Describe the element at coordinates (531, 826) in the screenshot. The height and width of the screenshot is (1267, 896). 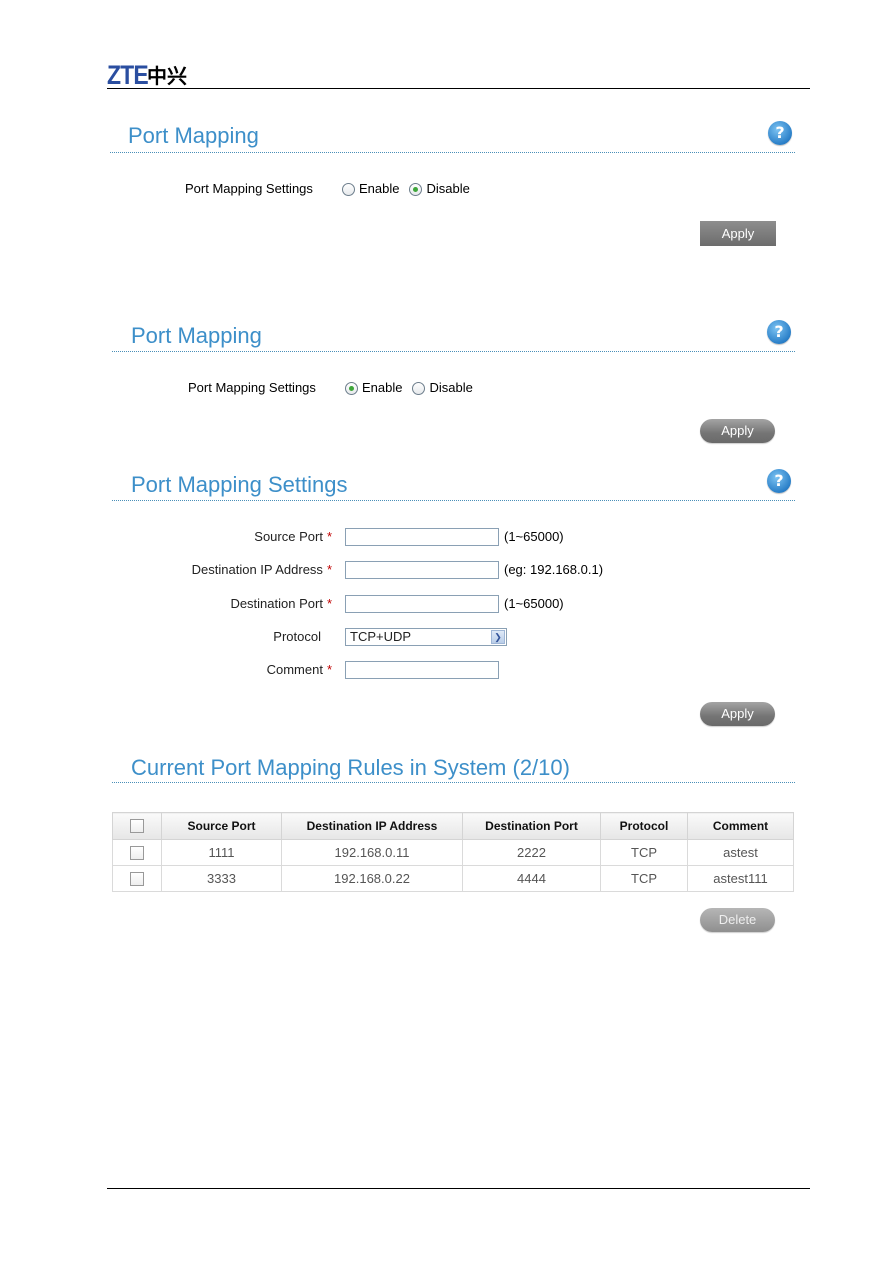
I see `column-header: Destination Port` at that location.